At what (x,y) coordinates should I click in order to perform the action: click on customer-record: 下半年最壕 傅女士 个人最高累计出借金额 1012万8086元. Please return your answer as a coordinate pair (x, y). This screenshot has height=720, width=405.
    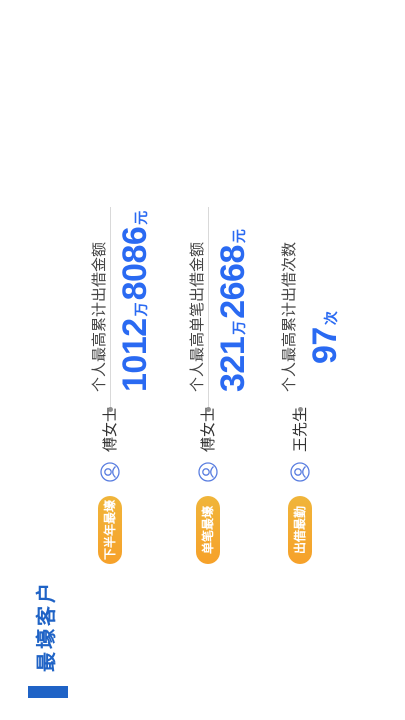
    Looking at the image, I should click on (130, 294).